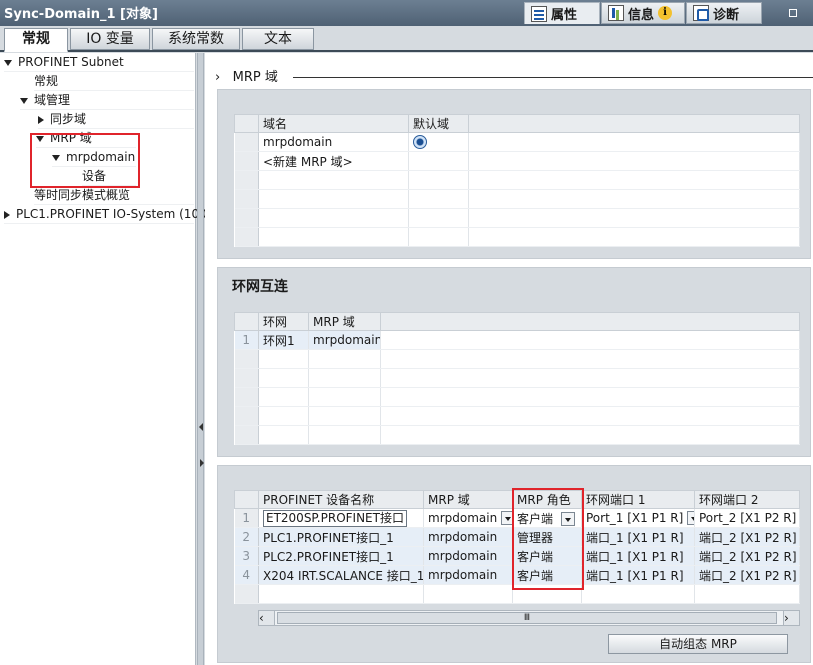 This screenshot has width=813, height=665. Describe the element at coordinates (406, 13) in the screenshot. I see `inspector-title-bar: Sync-Domain_1 [对象] 属性 信息 i 诊断` at that location.